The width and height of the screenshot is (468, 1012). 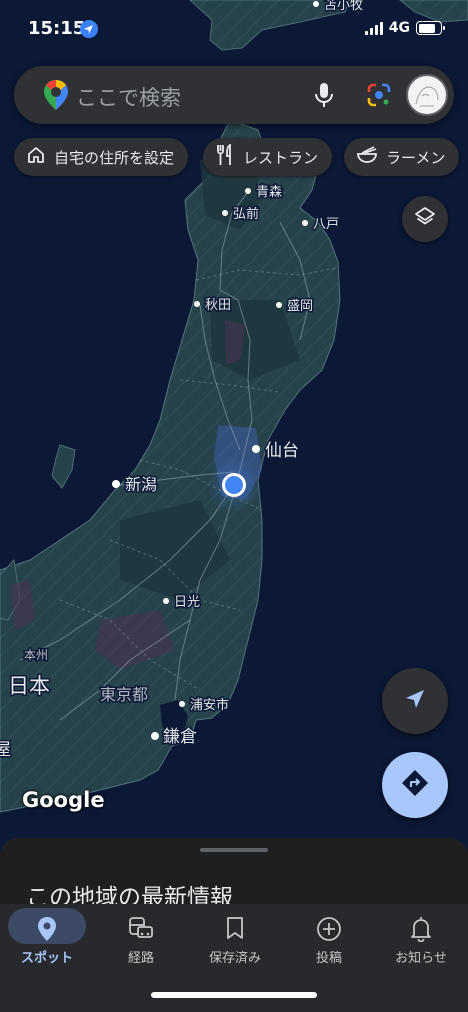 I want to click on map-label-kamakura: 鎌倉, so click(x=180, y=737).